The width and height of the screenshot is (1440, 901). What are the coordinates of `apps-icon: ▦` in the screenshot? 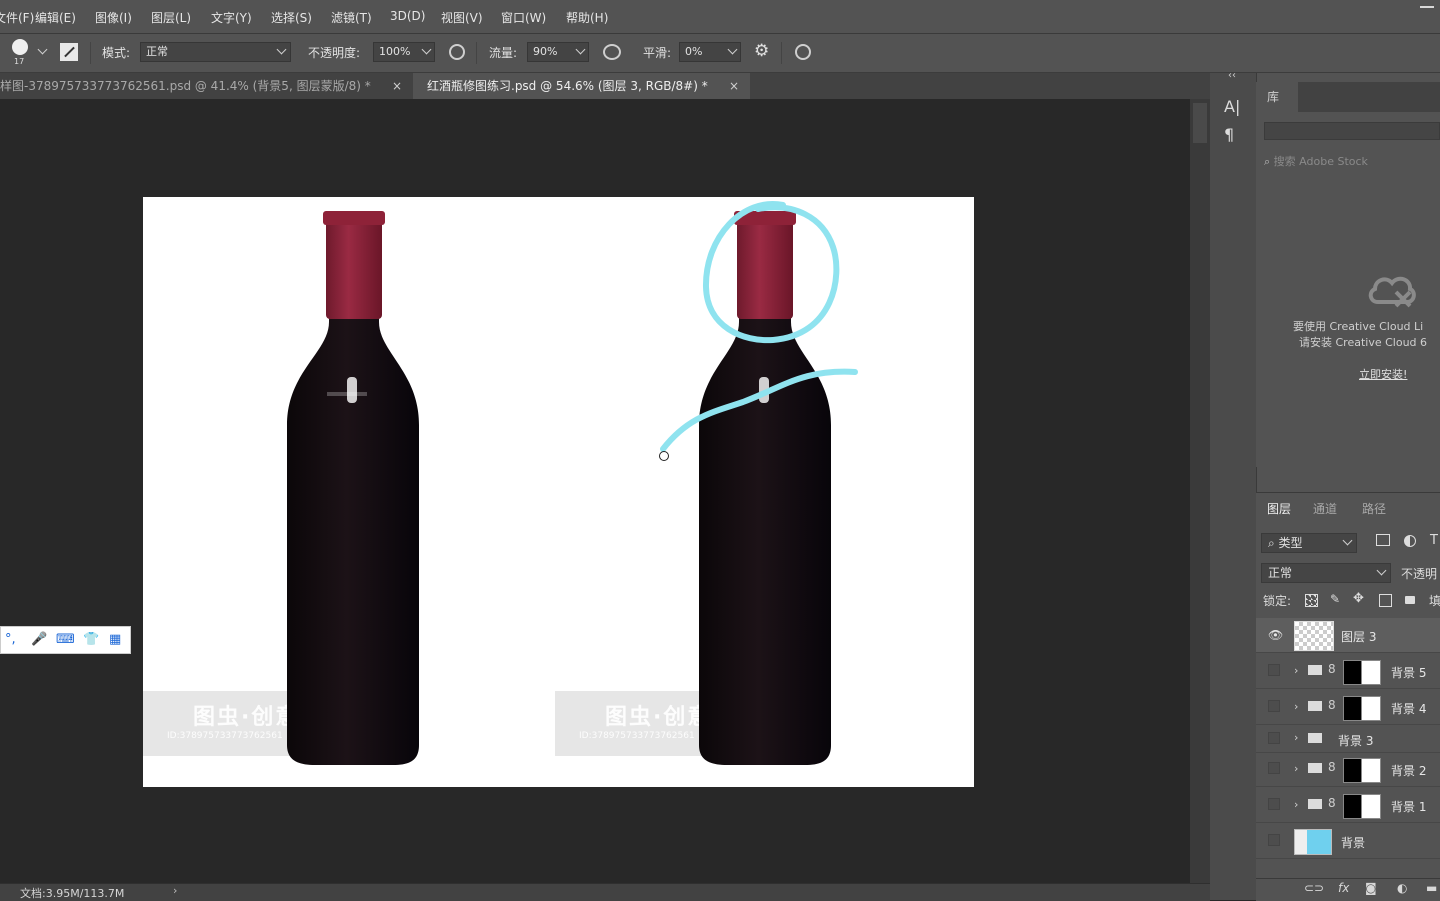 It's located at (115, 639).